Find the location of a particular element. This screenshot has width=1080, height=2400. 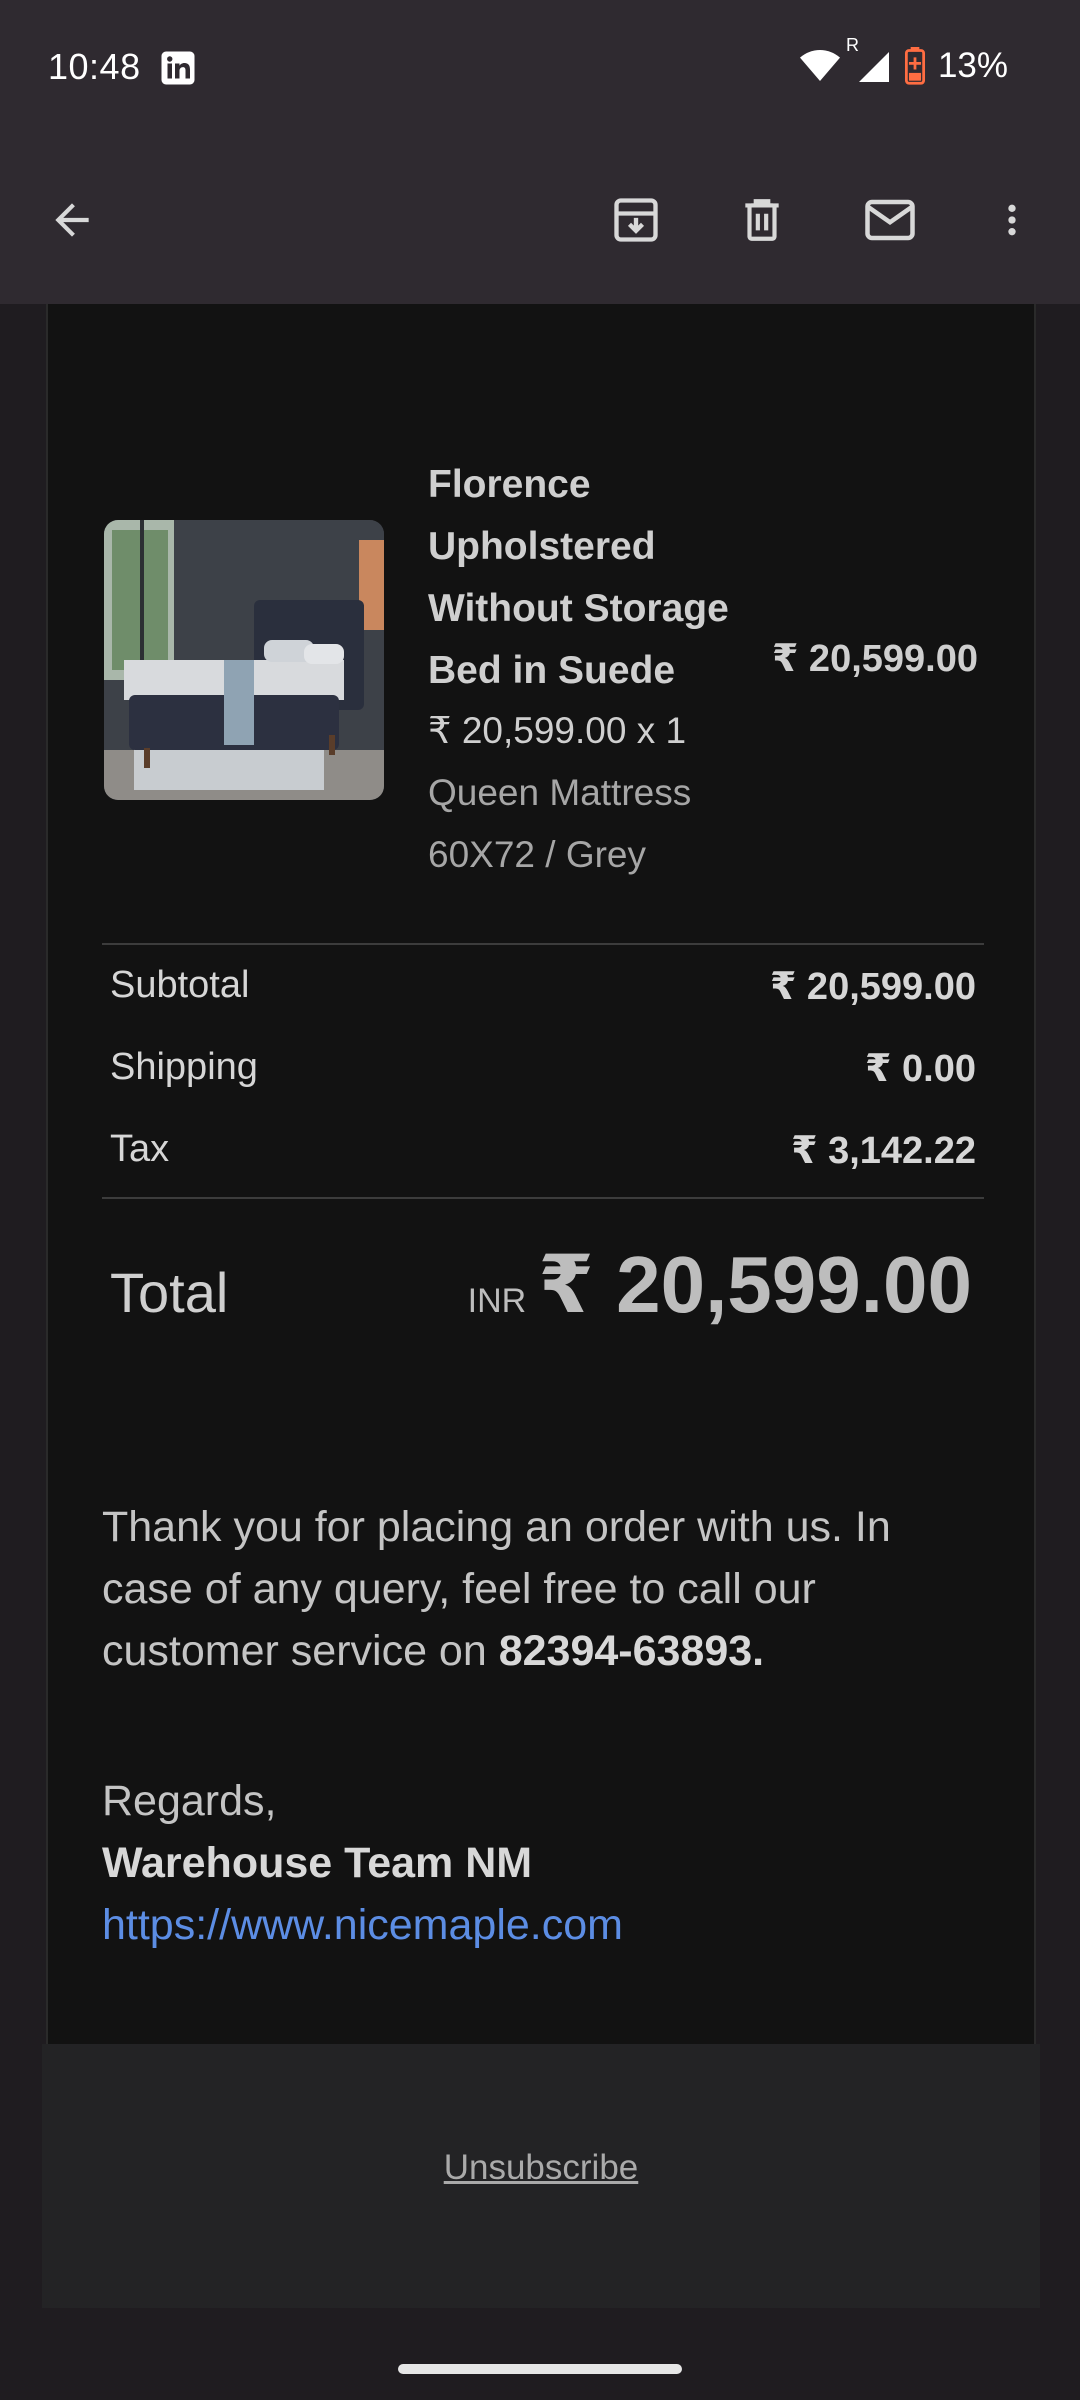

product-quantity: ₹ 20,599.00 x 1 is located at coordinates (557, 730).